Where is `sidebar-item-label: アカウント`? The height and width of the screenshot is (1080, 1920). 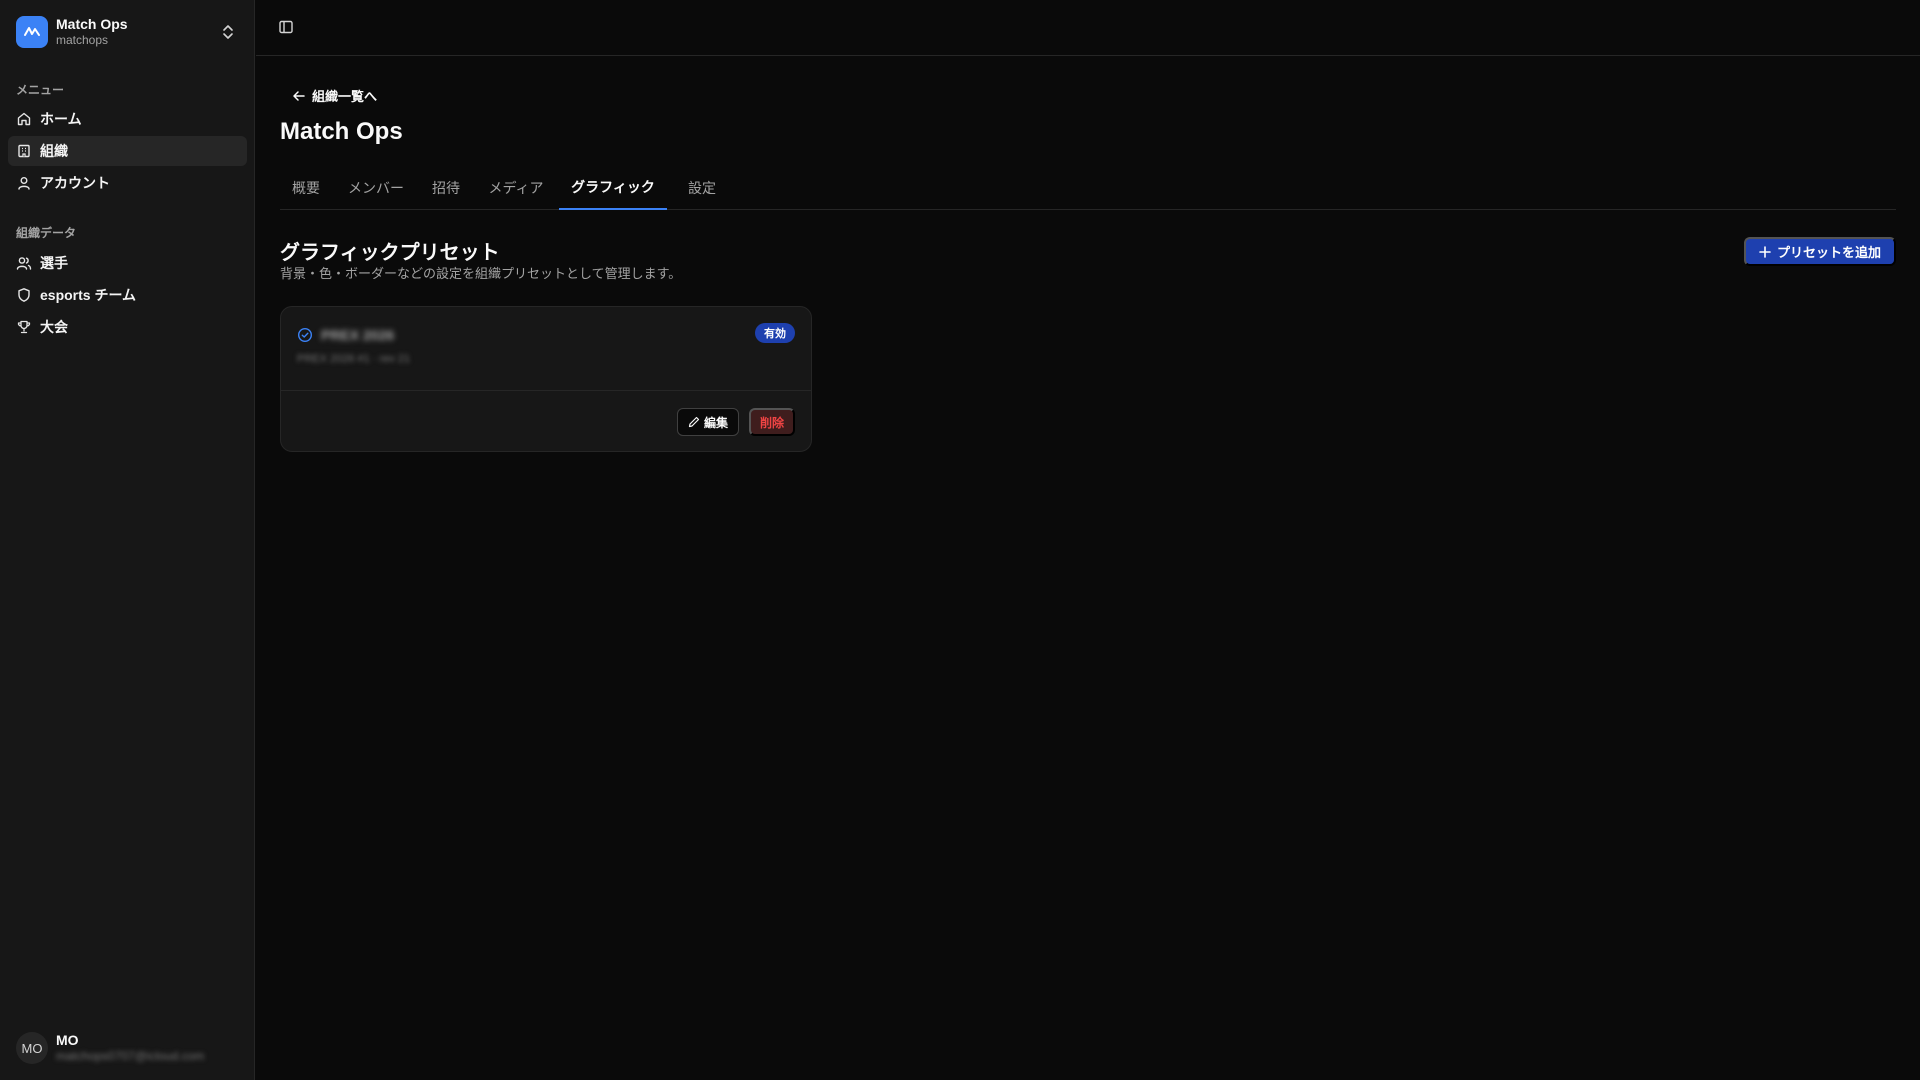
sidebar-item-label: アカウント is located at coordinates (75, 183).